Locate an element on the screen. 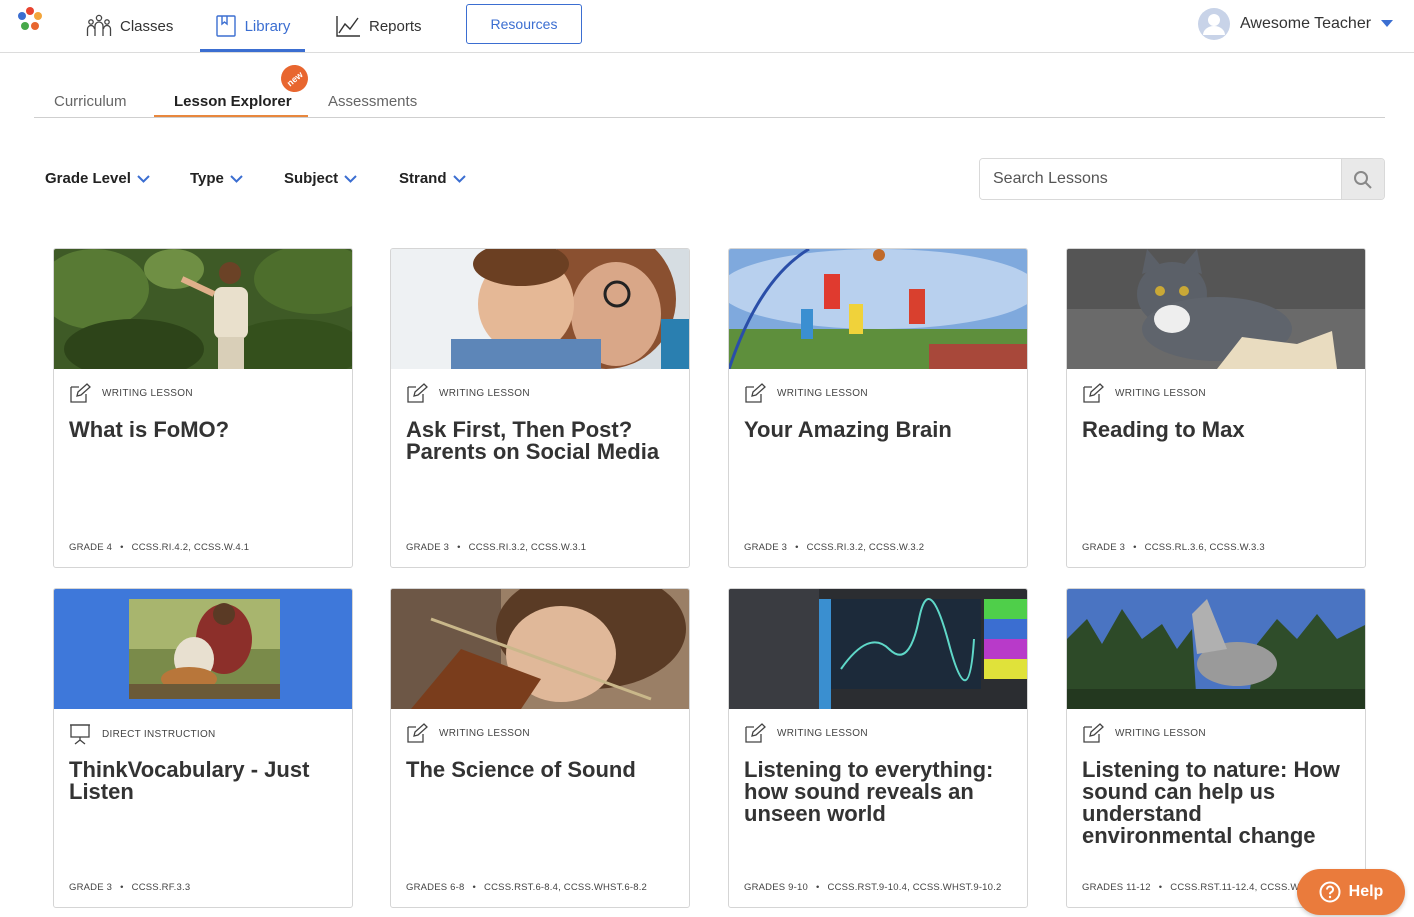 The height and width of the screenshot is (917, 1414). lesson-standards: CCSS.RI.3.2, CCSS.W.3.2 is located at coordinates (865, 547).